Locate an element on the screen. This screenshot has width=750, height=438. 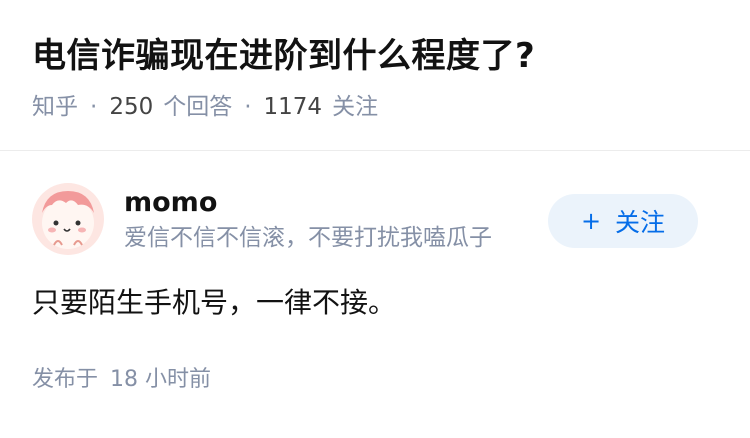
author-info: momo 爱信不信不信滚，不要打扰我嗑瓜子 is located at coordinates (334, 219).